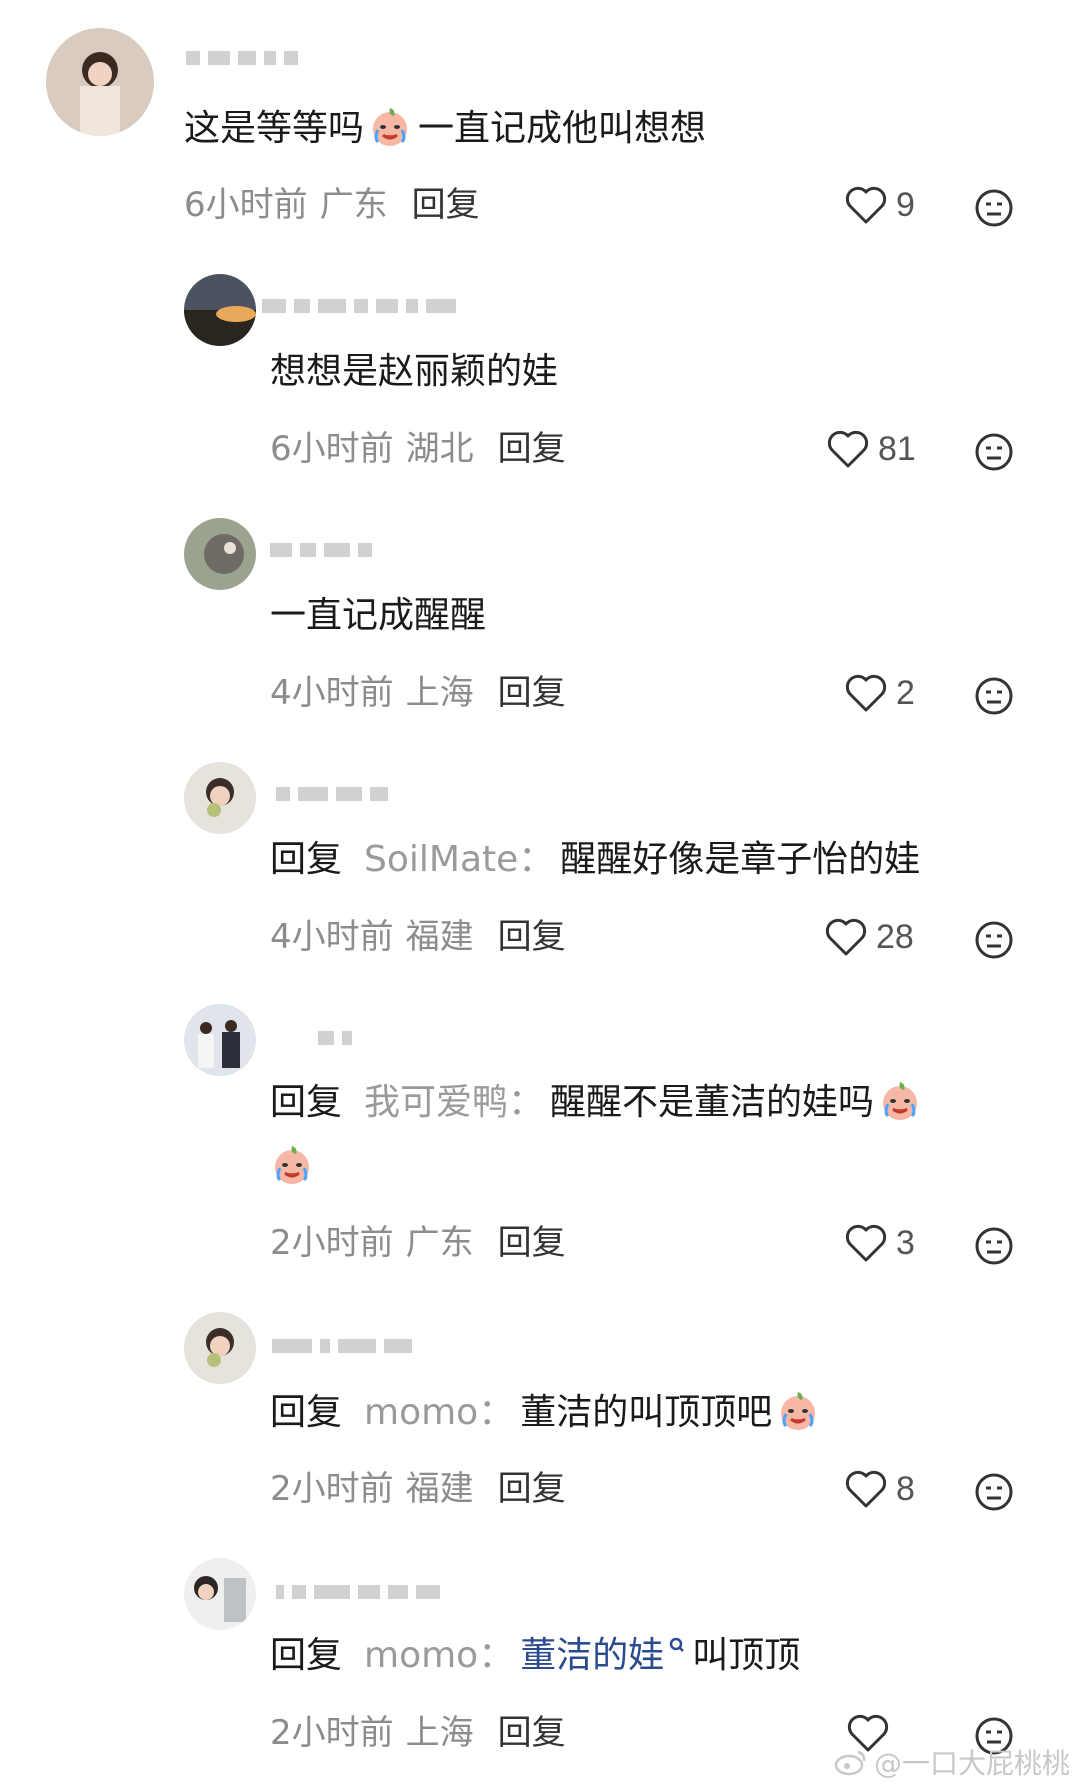  What do you see at coordinates (595, 859) in the screenshot?
I see `comment-text: 回复 SoilMate： 醒醒好像是章子怡的娃` at bounding box center [595, 859].